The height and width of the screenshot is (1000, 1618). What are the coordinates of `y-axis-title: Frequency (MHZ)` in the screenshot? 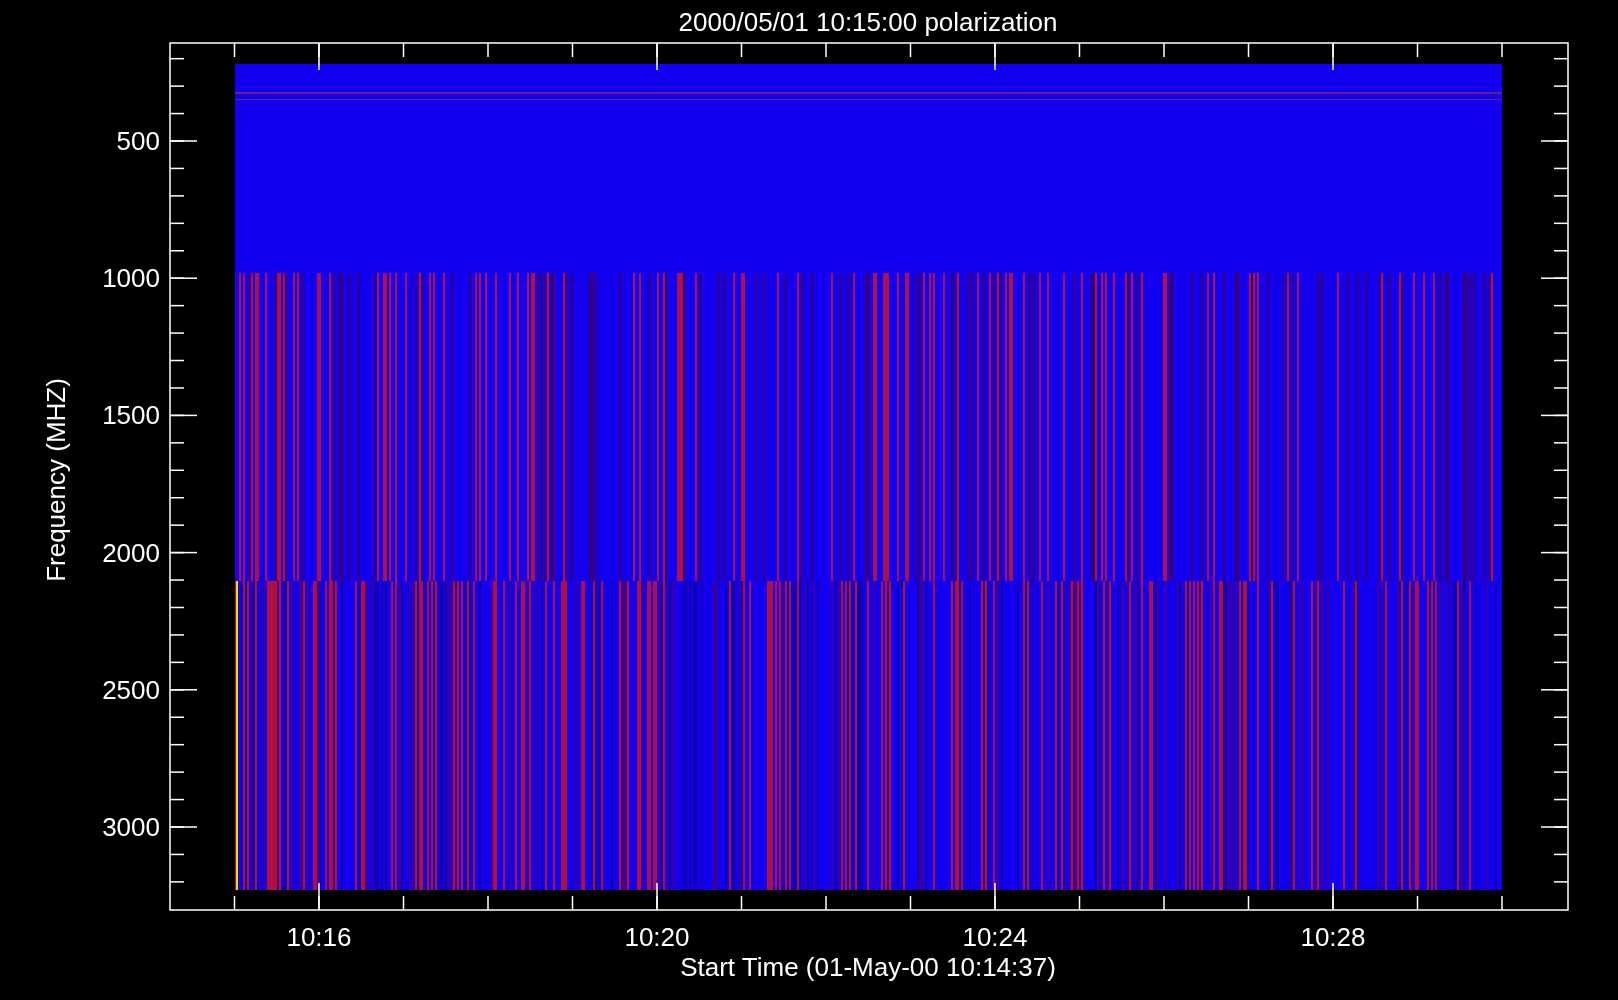 It's located at (56, 480).